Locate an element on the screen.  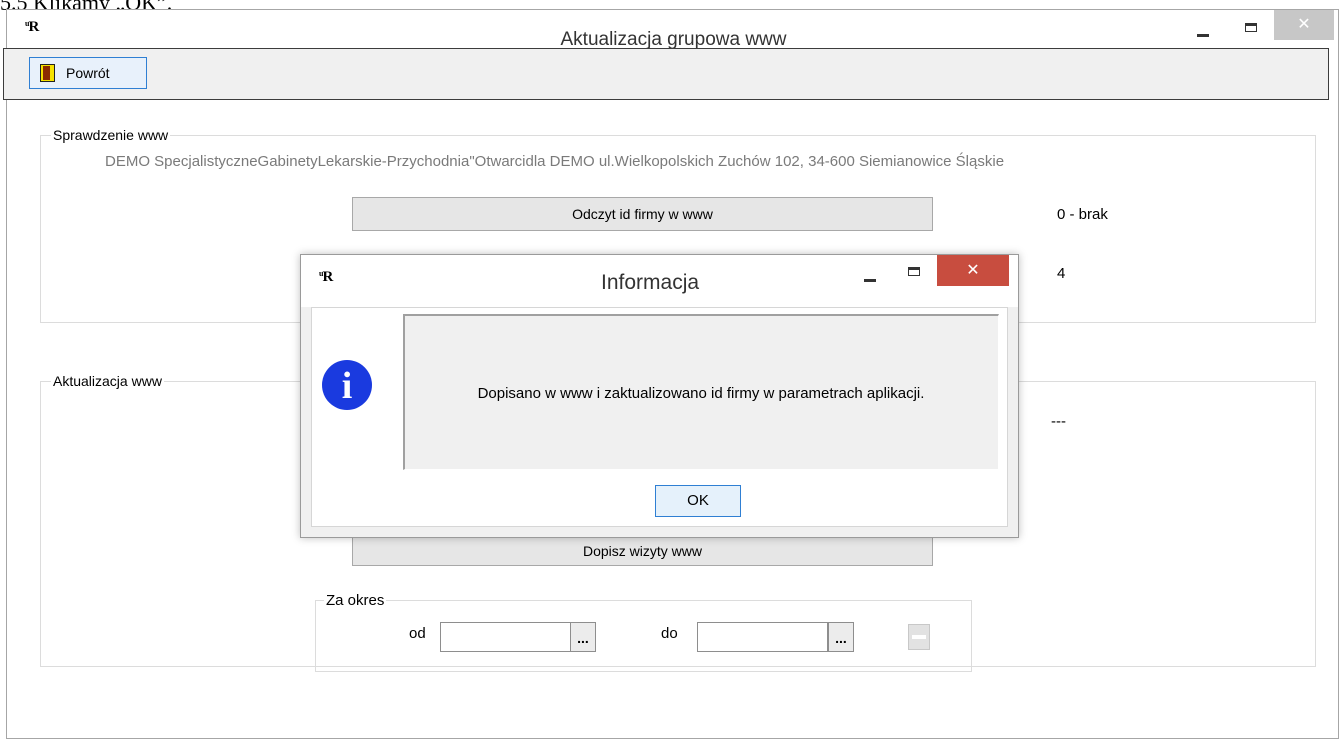
period-groupbox-title: Za okres is located at coordinates (355, 600).